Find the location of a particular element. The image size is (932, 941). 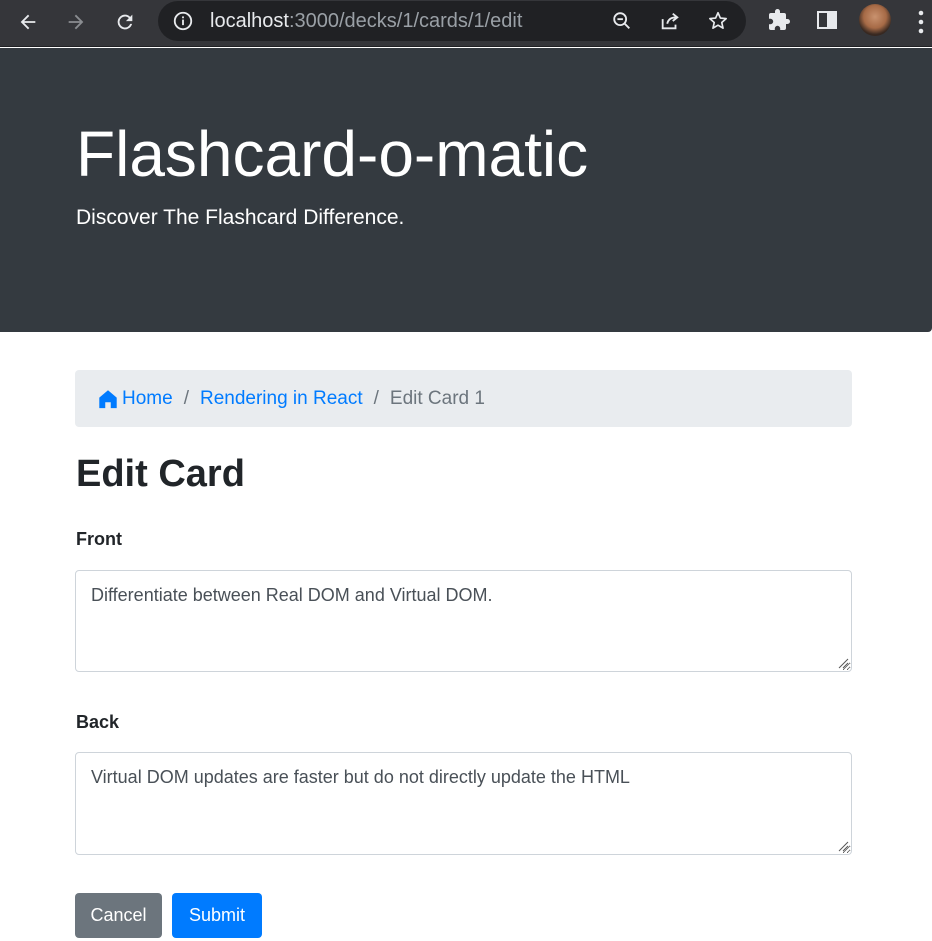

address-bar: localhost:3000/decks/1/cards/1/edit is located at coordinates (452, 21).